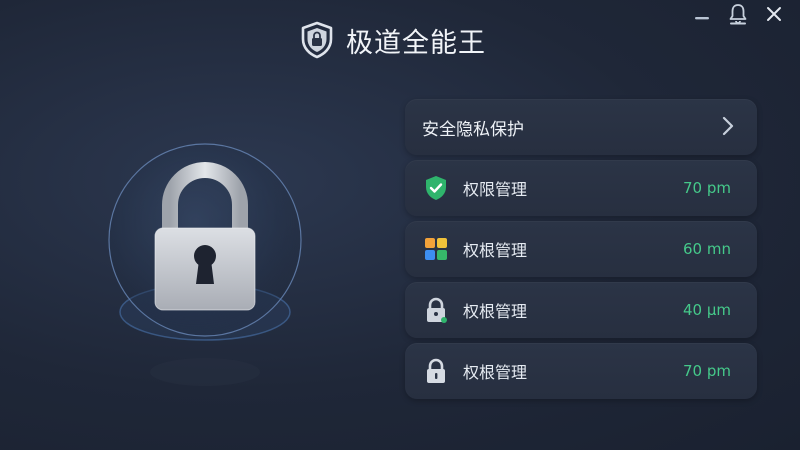 This screenshot has height=450, width=800. What do you see at coordinates (495, 189) in the screenshot?
I see `row-label: 权限管理` at bounding box center [495, 189].